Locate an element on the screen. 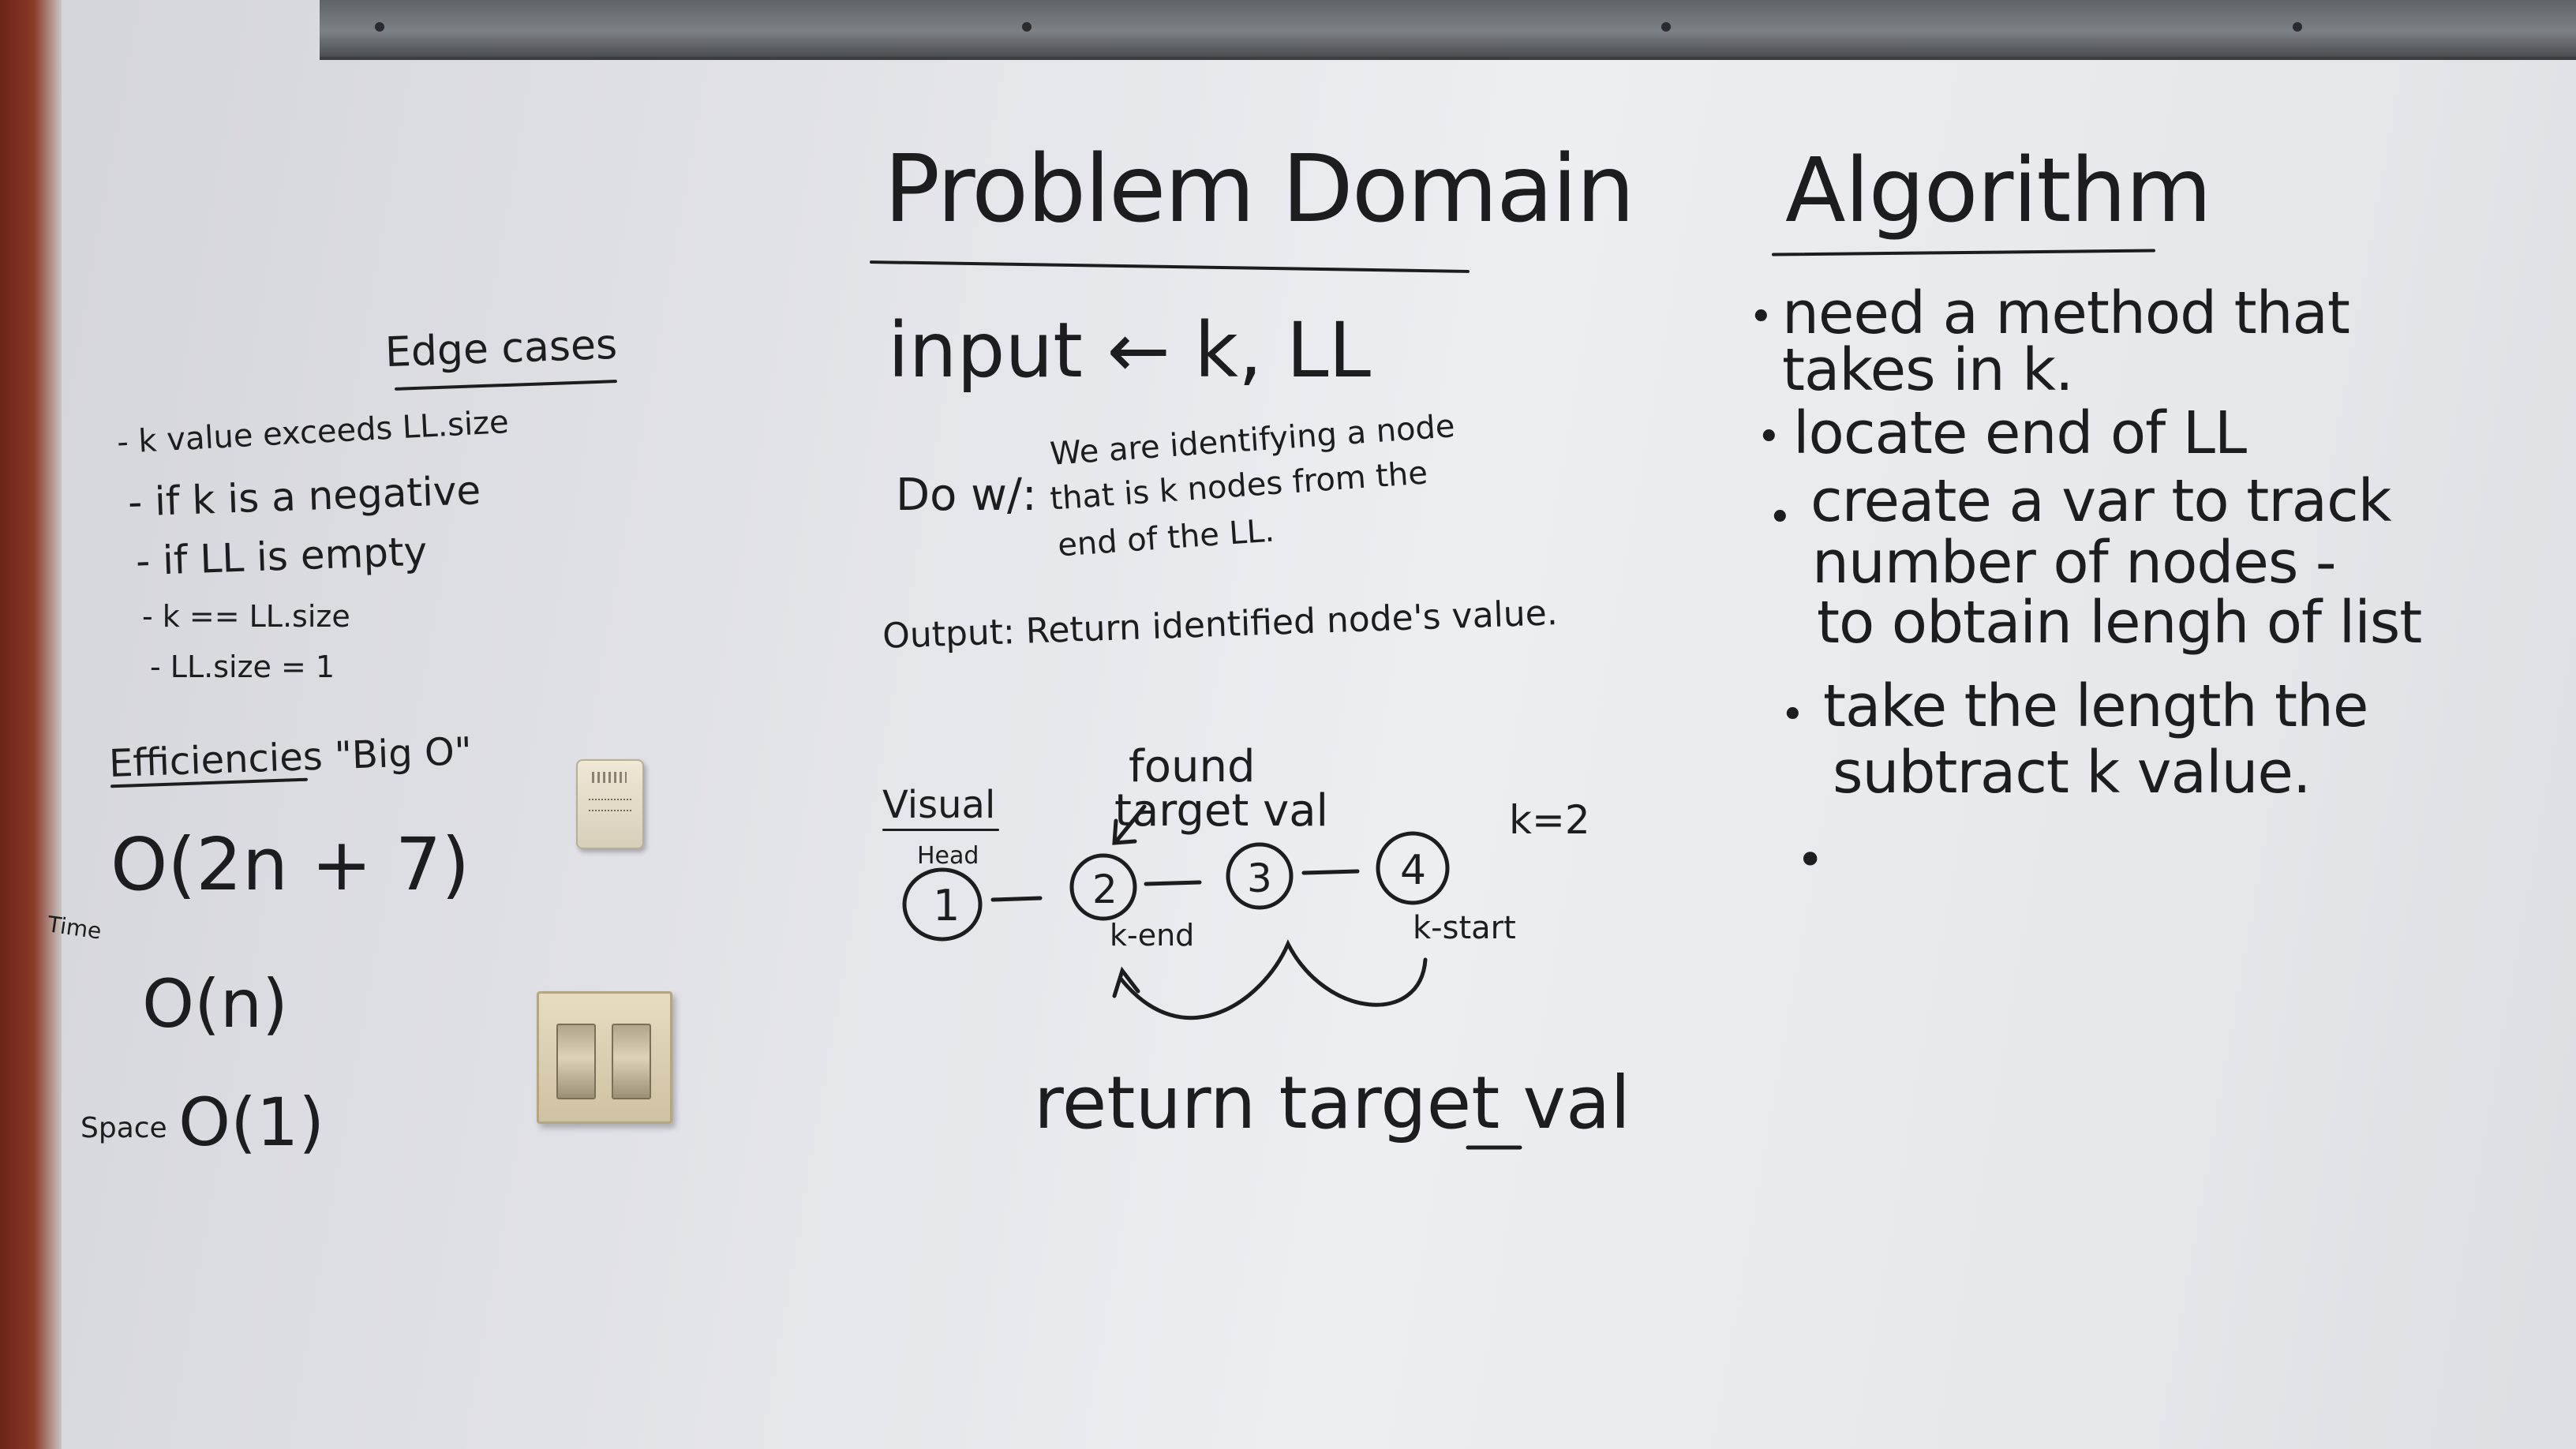 This screenshot has width=2576, height=1449. list-node-value: 2 is located at coordinates (1105, 889).